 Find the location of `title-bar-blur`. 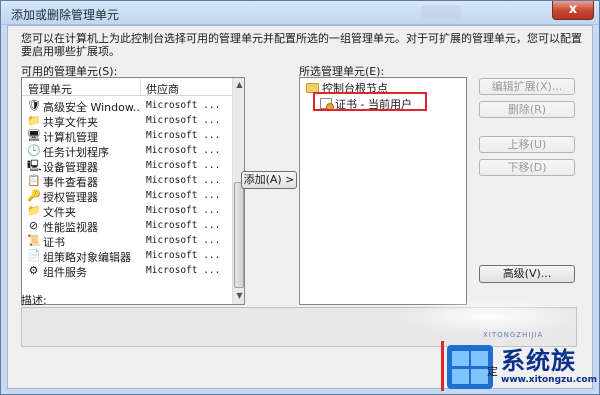

title-bar-blur is located at coordinates (441, 12).